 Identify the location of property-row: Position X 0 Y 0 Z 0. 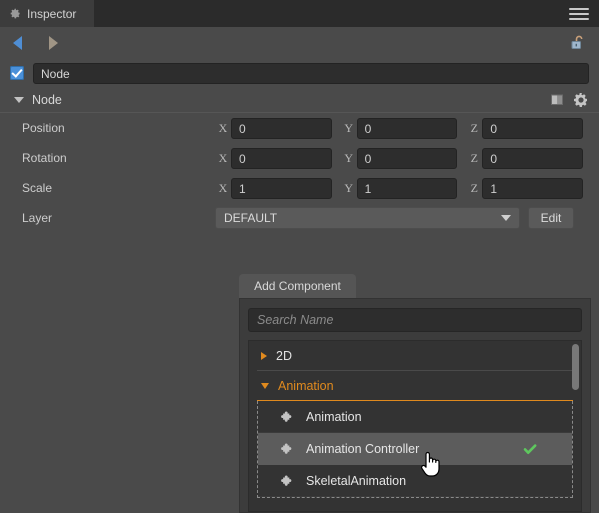
(299, 128).